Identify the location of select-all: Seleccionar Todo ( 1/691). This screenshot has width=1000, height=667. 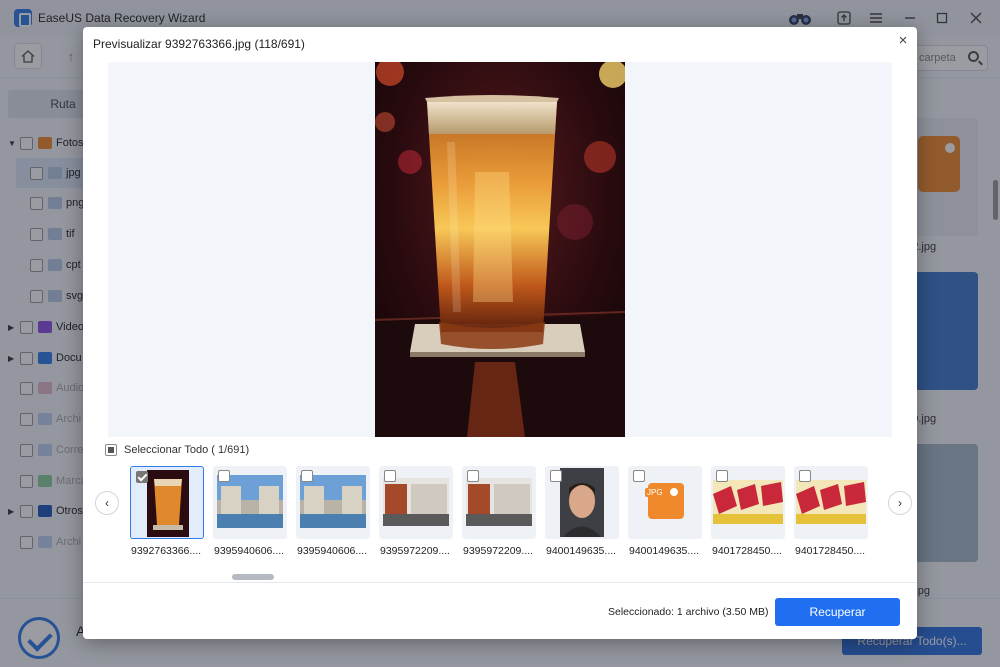
(177, 450).